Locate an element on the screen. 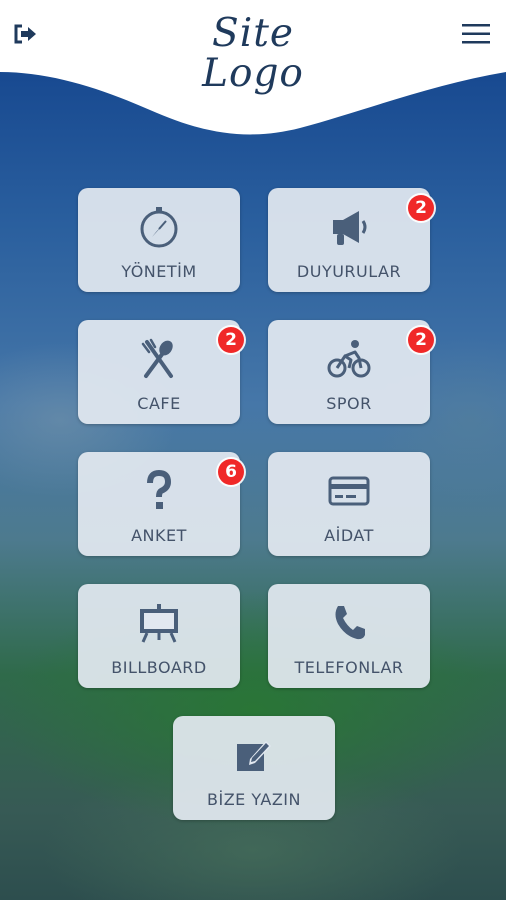 This screenshot has height=900, width=506. tile-aidat: AİDAT is located at coordinates (349, 504).